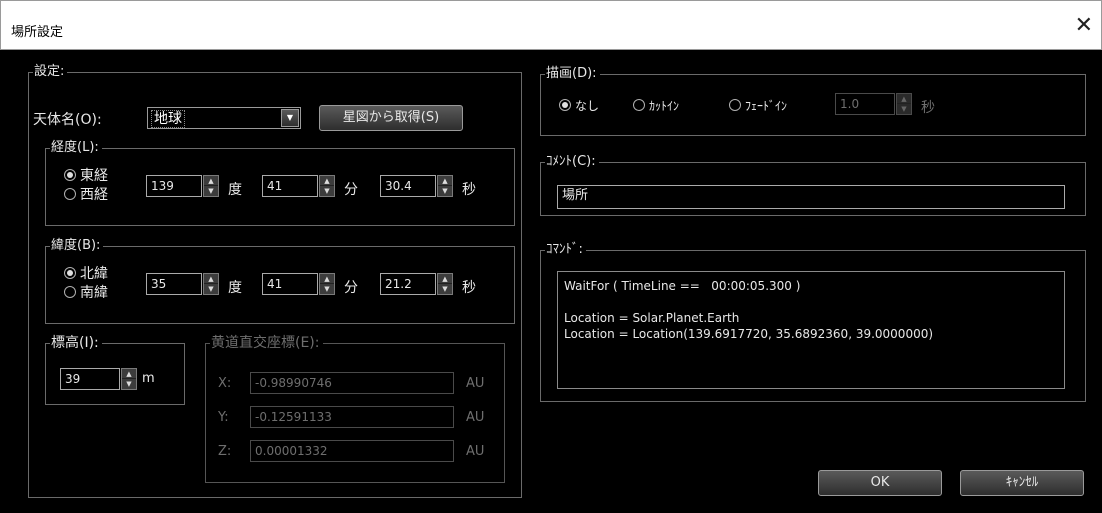  I want to click on close-icon: ✕, so click(1084, 25).